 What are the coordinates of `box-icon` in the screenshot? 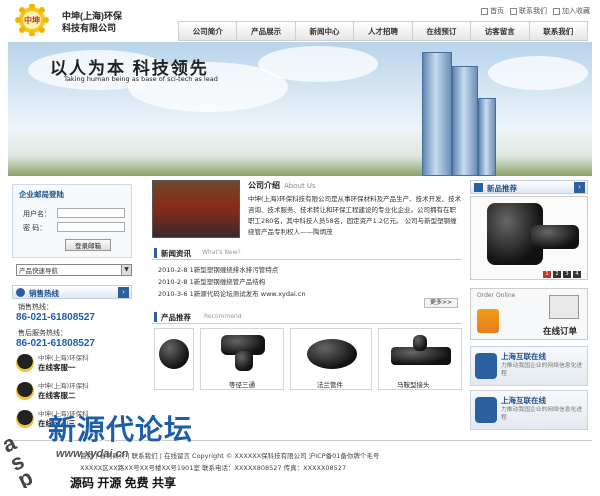 It's located at (478, 187).